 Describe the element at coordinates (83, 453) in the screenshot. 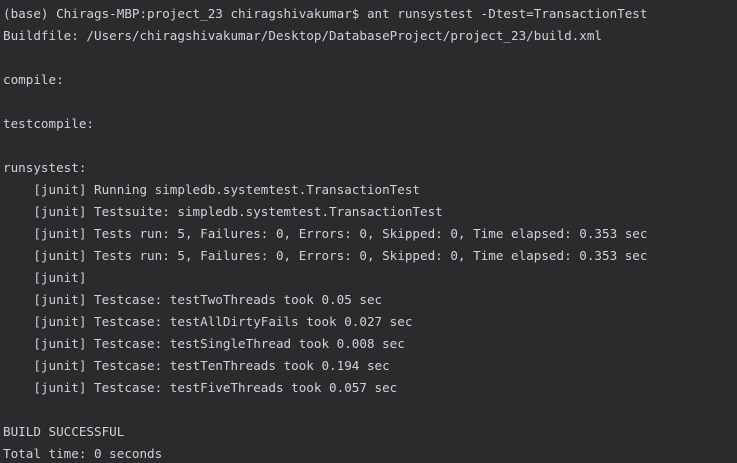

I see `terminal-line-total-time: Total time: 0 seconds` at that location.